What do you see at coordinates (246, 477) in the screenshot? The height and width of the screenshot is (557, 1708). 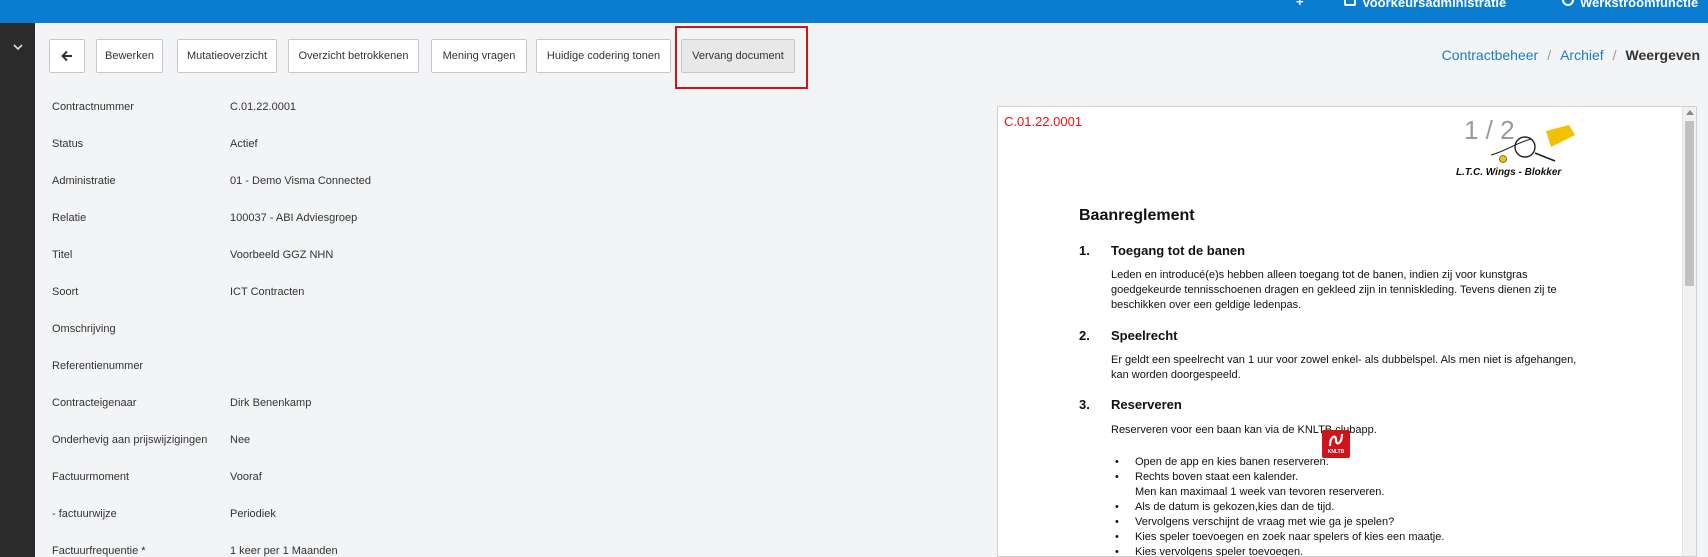 I see `field-value: Vooraf` at bounding box center [246, 477].